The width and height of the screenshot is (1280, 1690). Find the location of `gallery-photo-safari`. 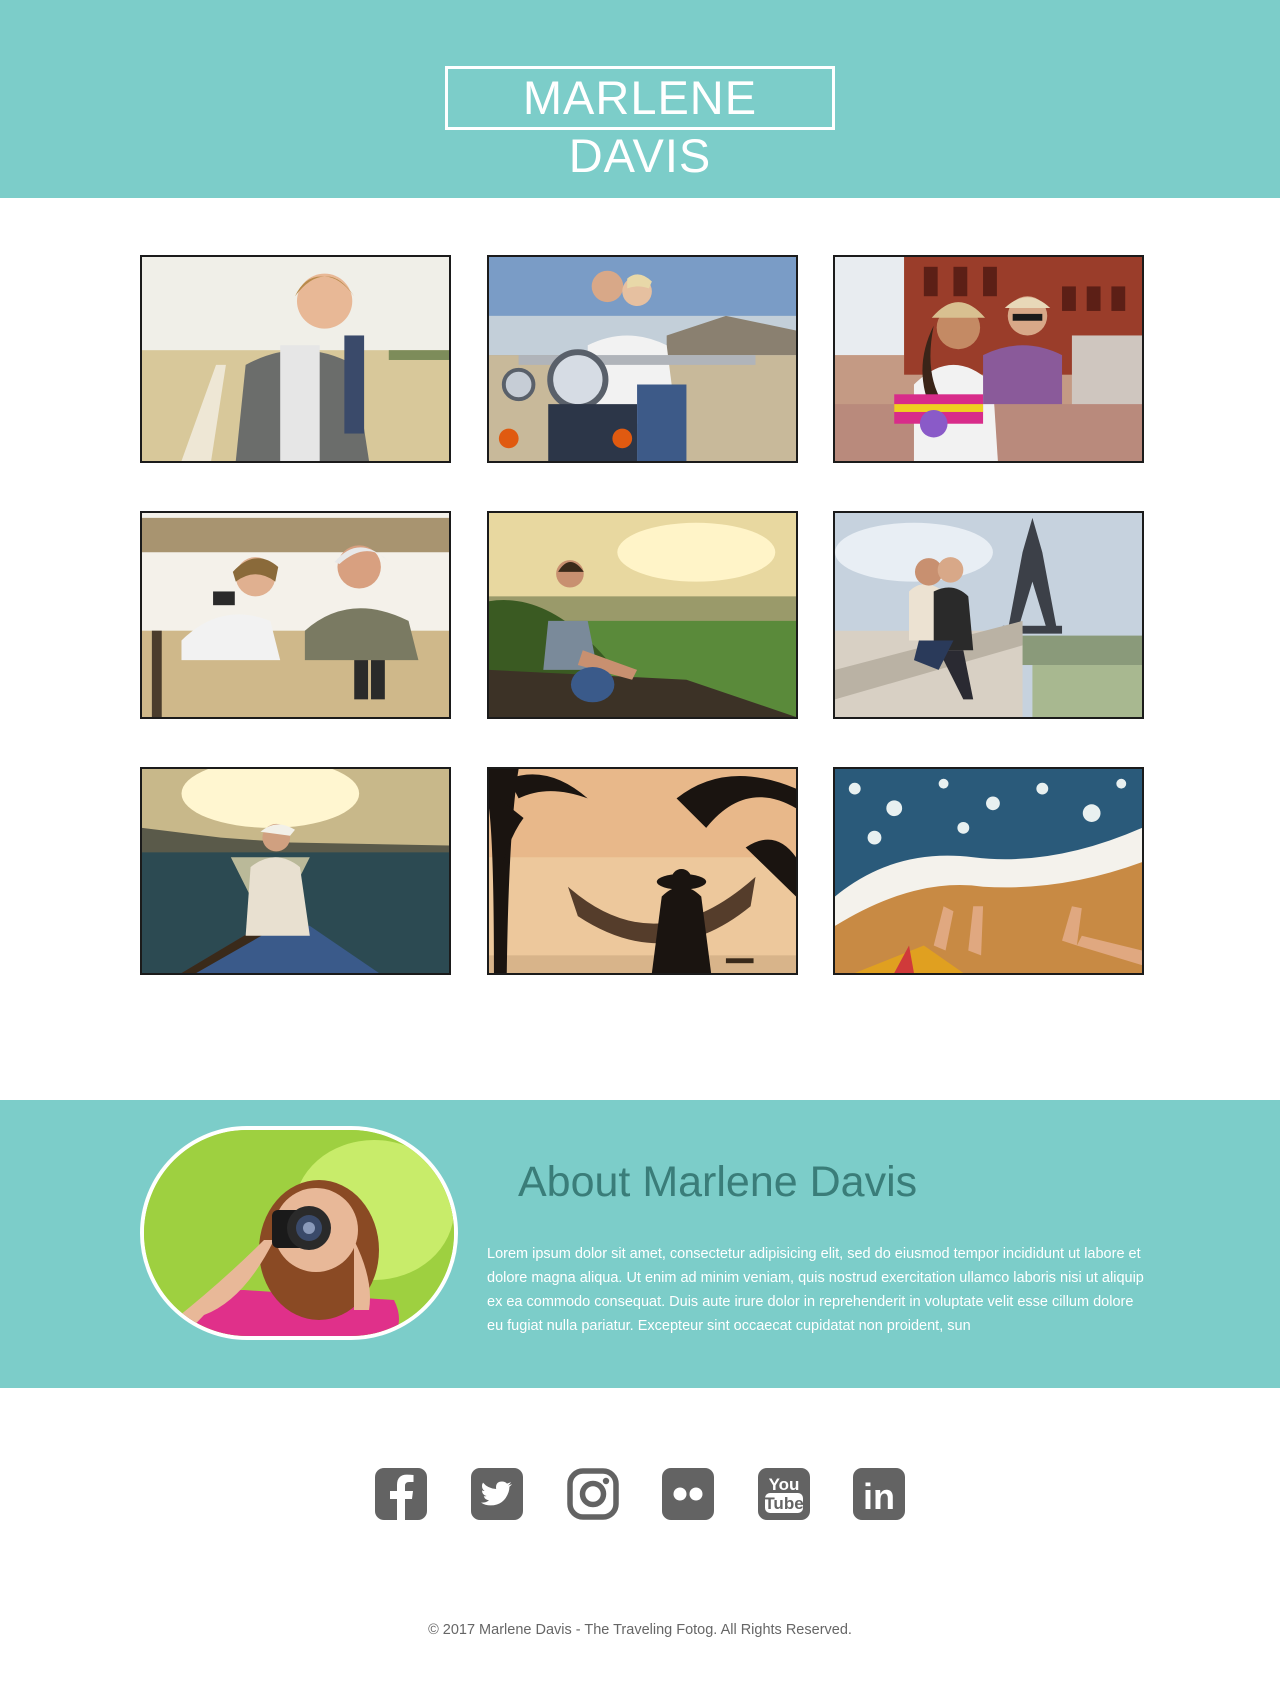

gallery-photo-safari is located at coordinates (295, 615).